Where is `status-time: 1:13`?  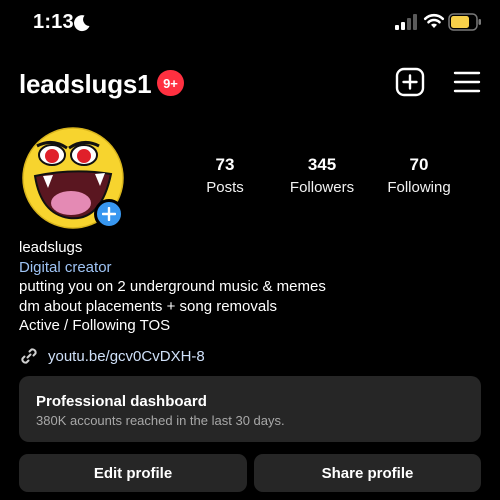 status-time: 1:13 is located at coordinates (53, 22).